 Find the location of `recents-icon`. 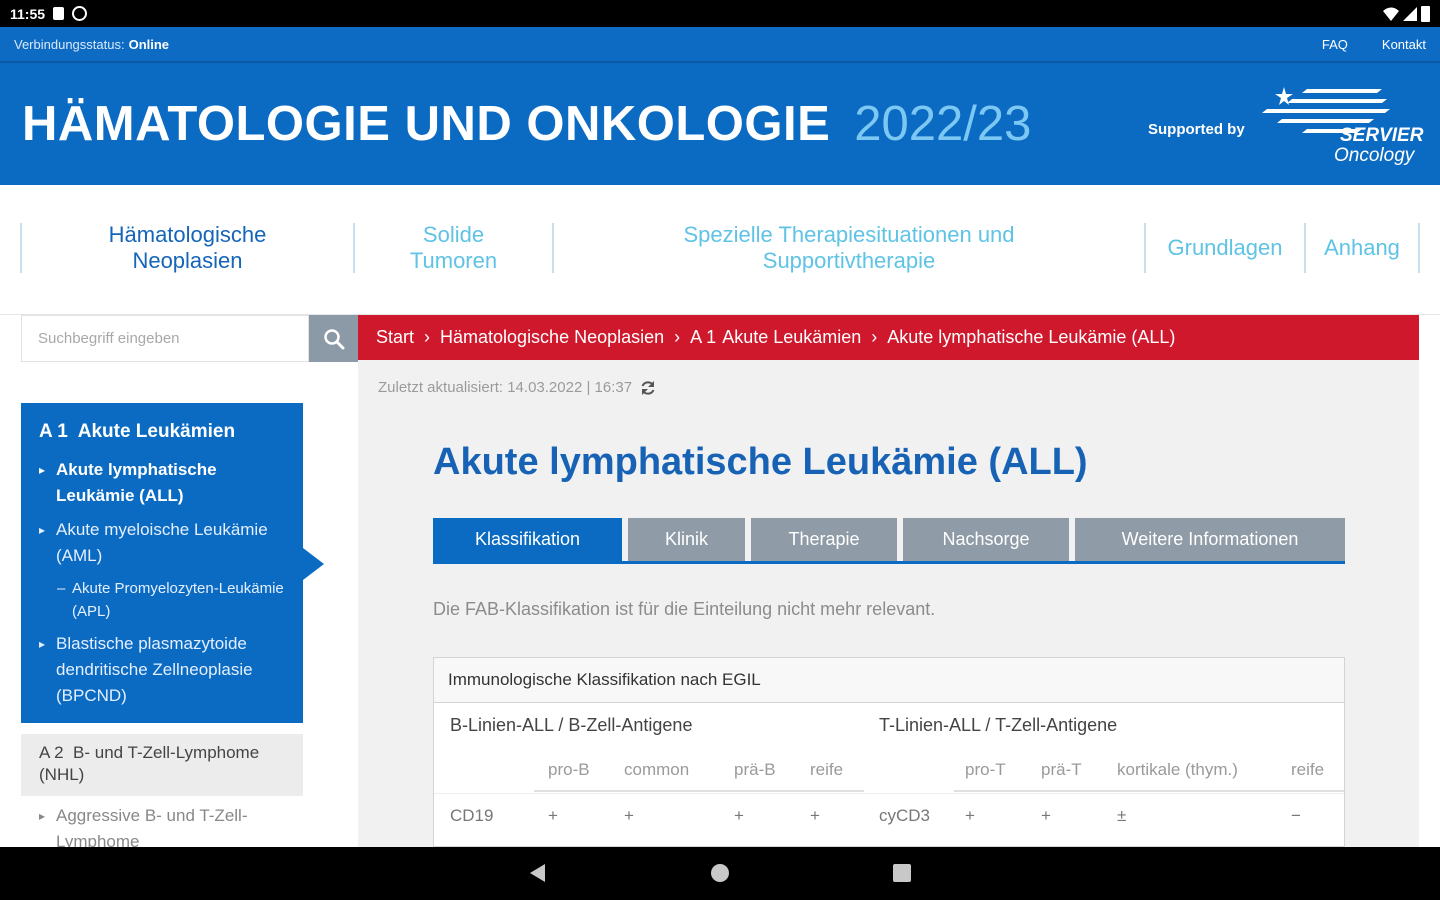

recents-icon is located at coordinates (902, 873).